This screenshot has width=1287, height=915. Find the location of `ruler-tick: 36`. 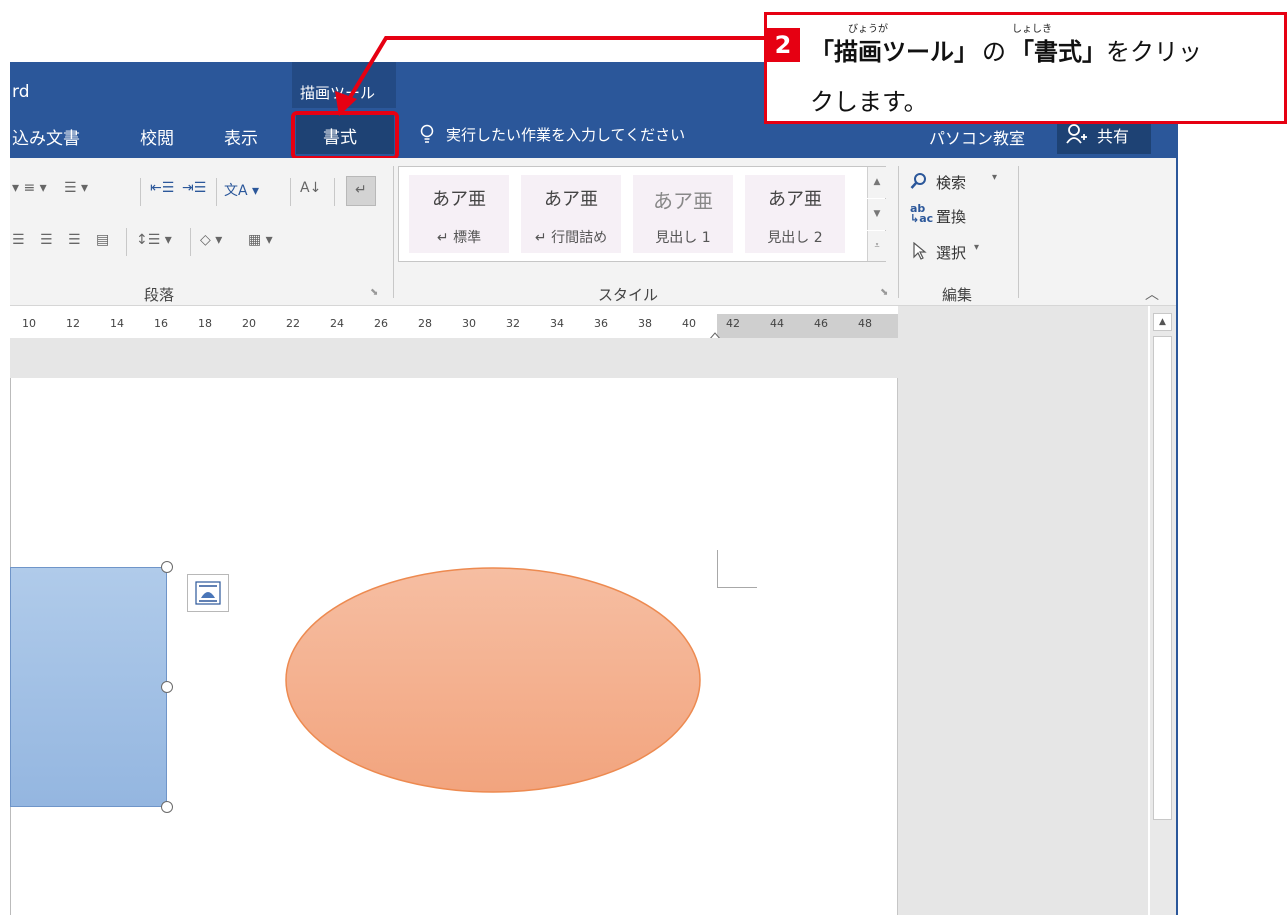

ruler-tick: 36 is located at coordinates (601, 323).